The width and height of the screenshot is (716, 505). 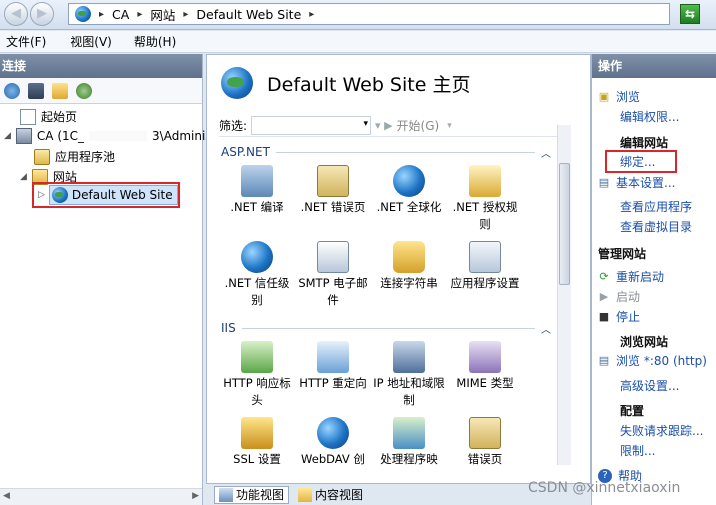 What do you see at coordinates (101, 66) in the screenshot?
I see `connections-header: 连接` at bounding box center [101, 66].